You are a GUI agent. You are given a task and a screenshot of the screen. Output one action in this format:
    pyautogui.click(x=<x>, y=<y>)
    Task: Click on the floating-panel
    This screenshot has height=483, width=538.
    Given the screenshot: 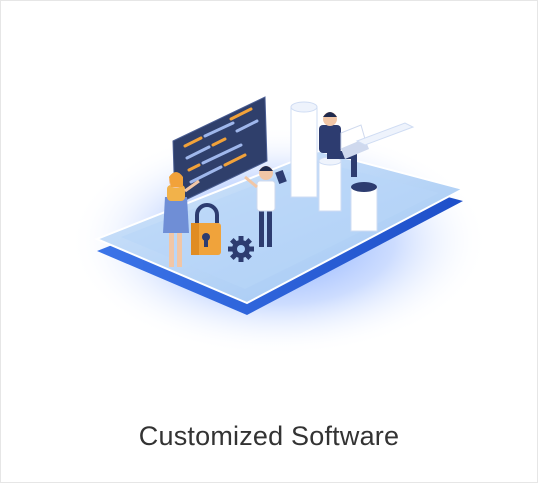 What is the action you would take?
    pyautogui.click(x=385, y=134)
    